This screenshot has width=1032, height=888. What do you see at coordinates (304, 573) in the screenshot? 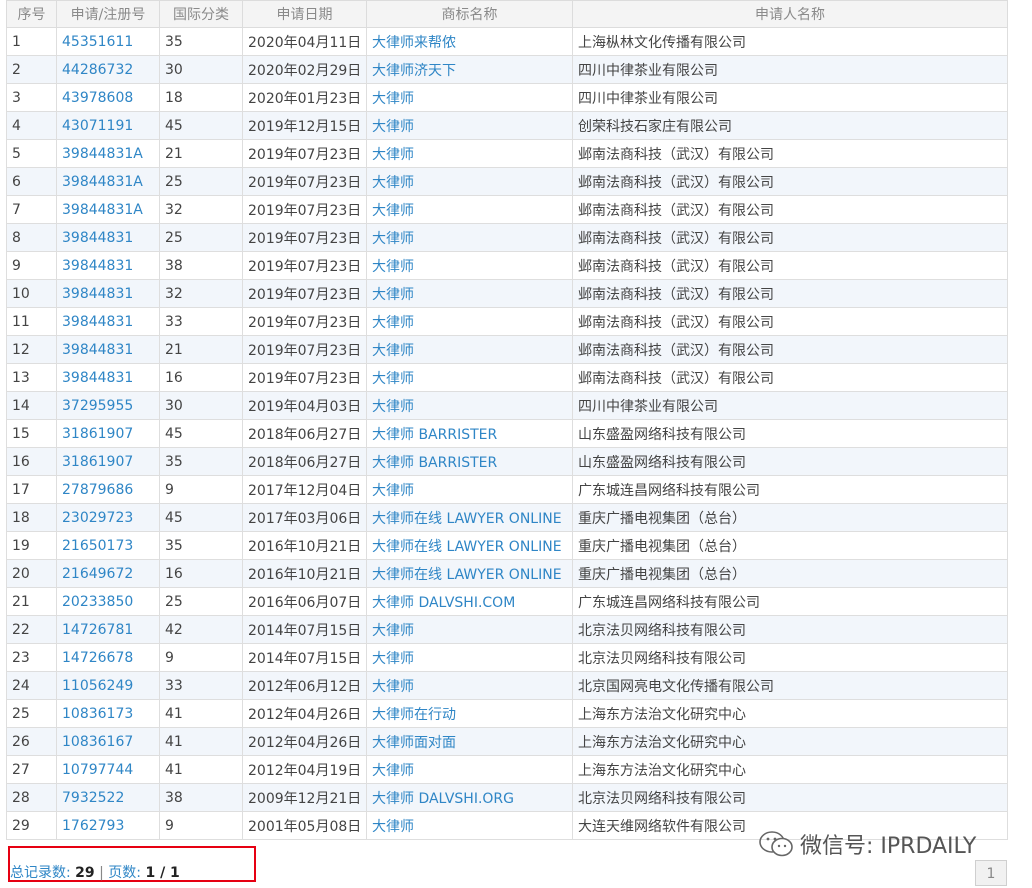
I see `cell-date: 2016年10月21日` at bounding box center [304, 573].